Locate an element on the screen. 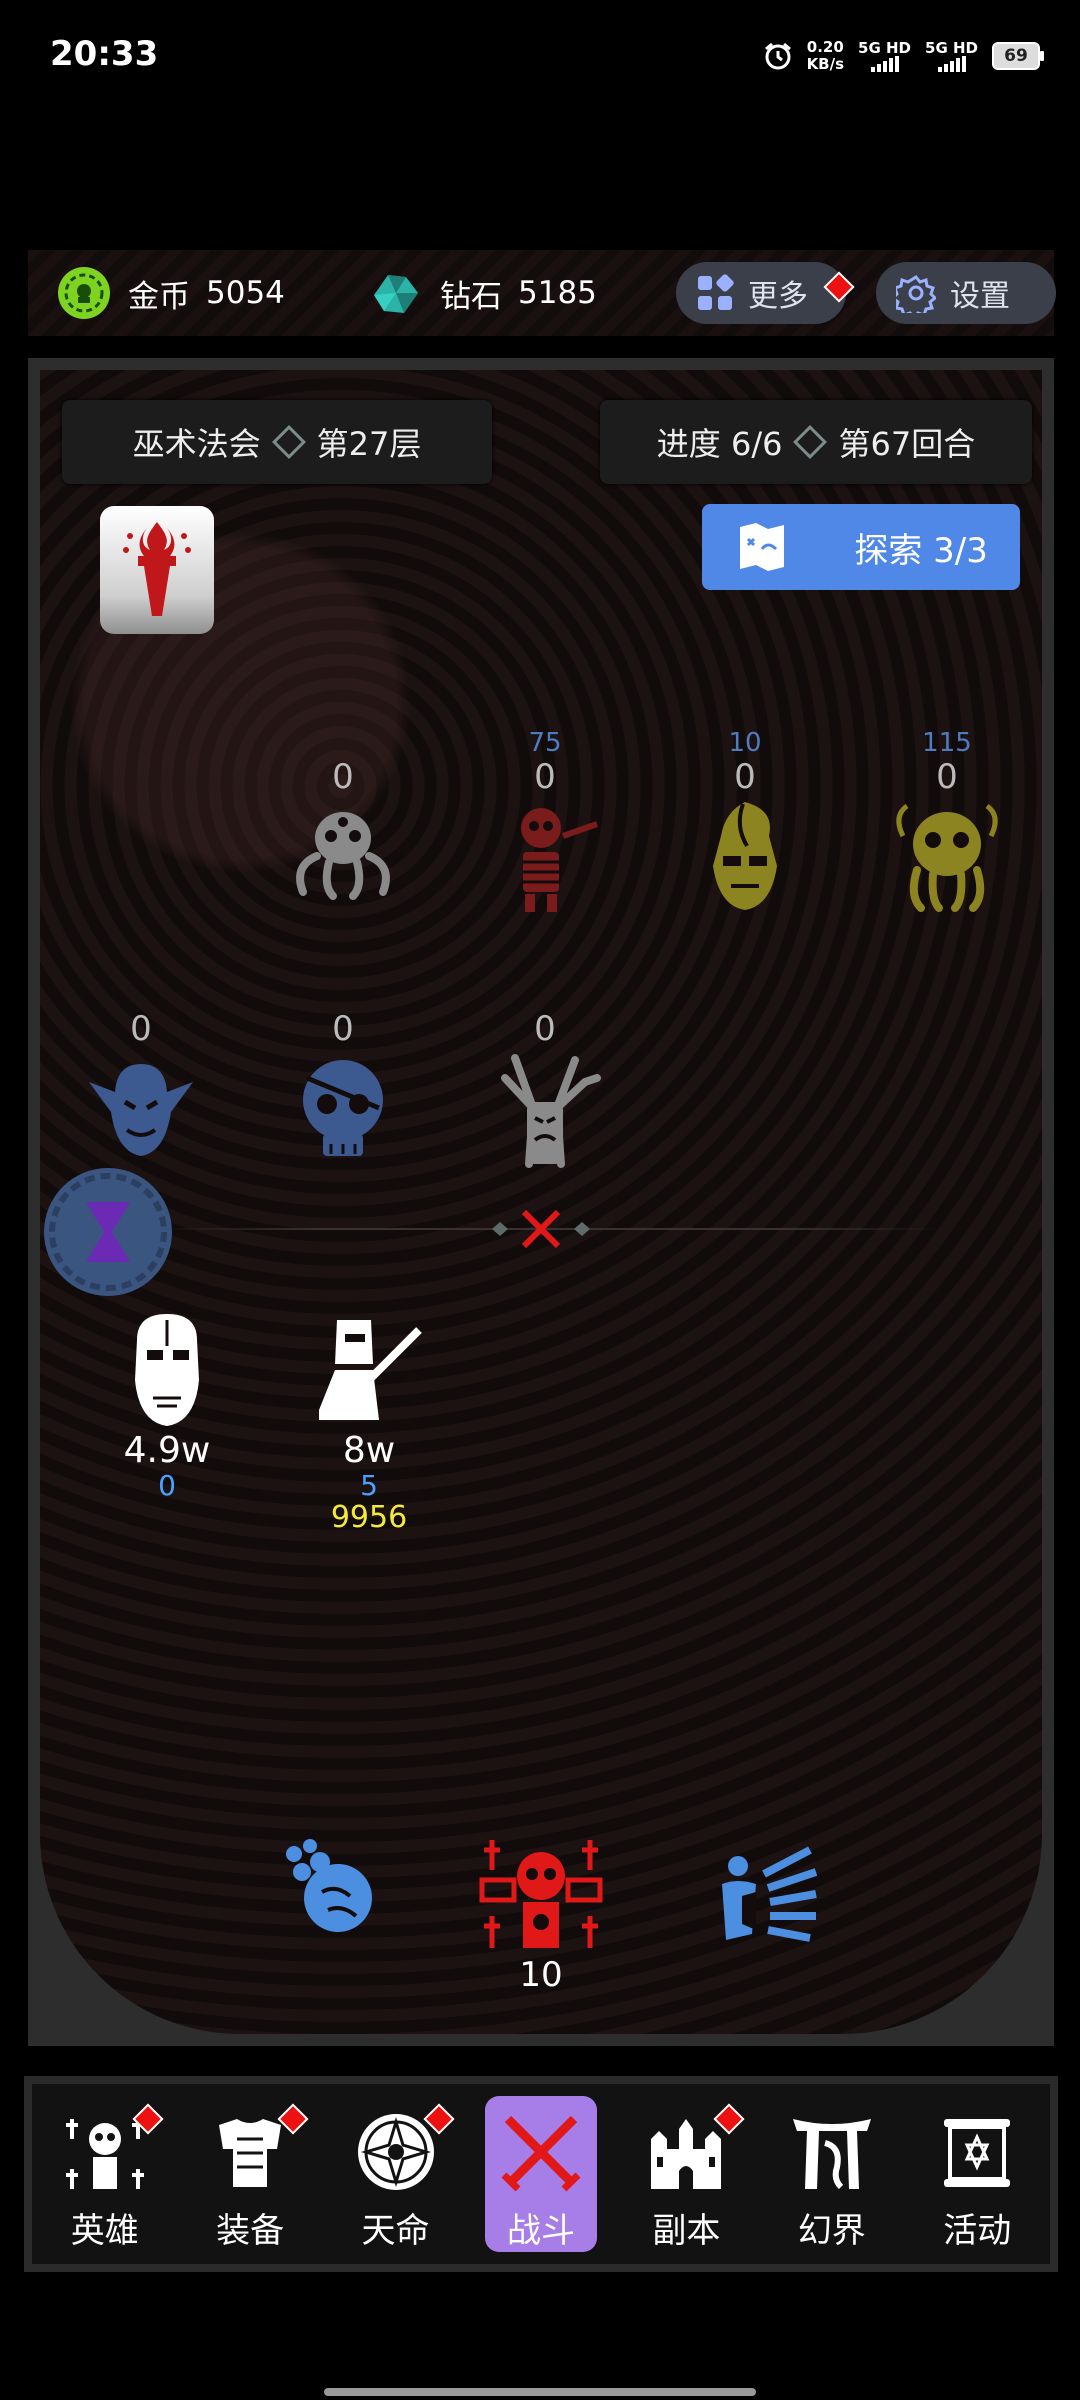 This screenshot has width=1080, height=2400. cthulhu-icon is located at coordinates (947, 857).